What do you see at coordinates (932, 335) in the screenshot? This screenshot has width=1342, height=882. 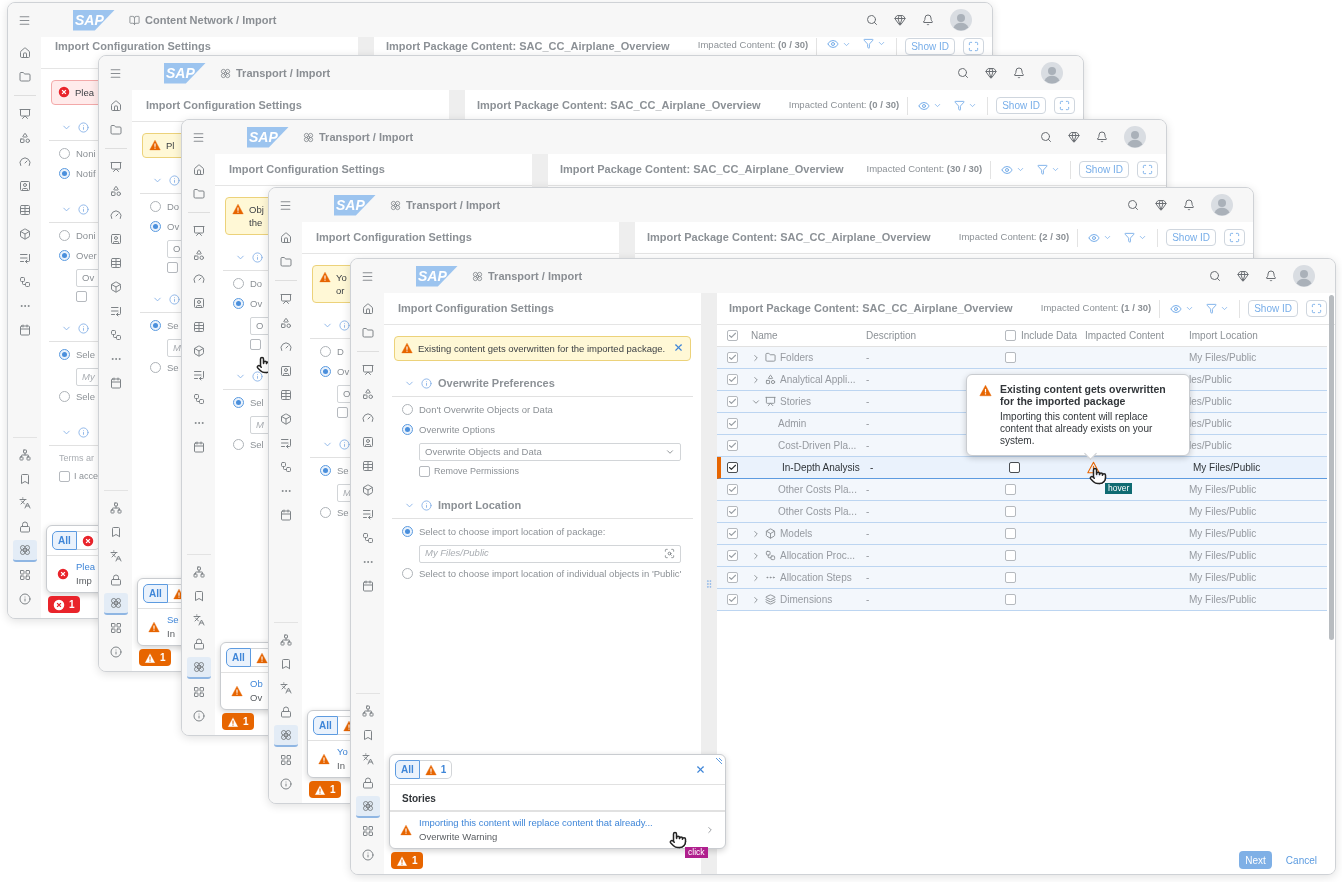 I see `column-header: Description` at bounding box center [932, 335].